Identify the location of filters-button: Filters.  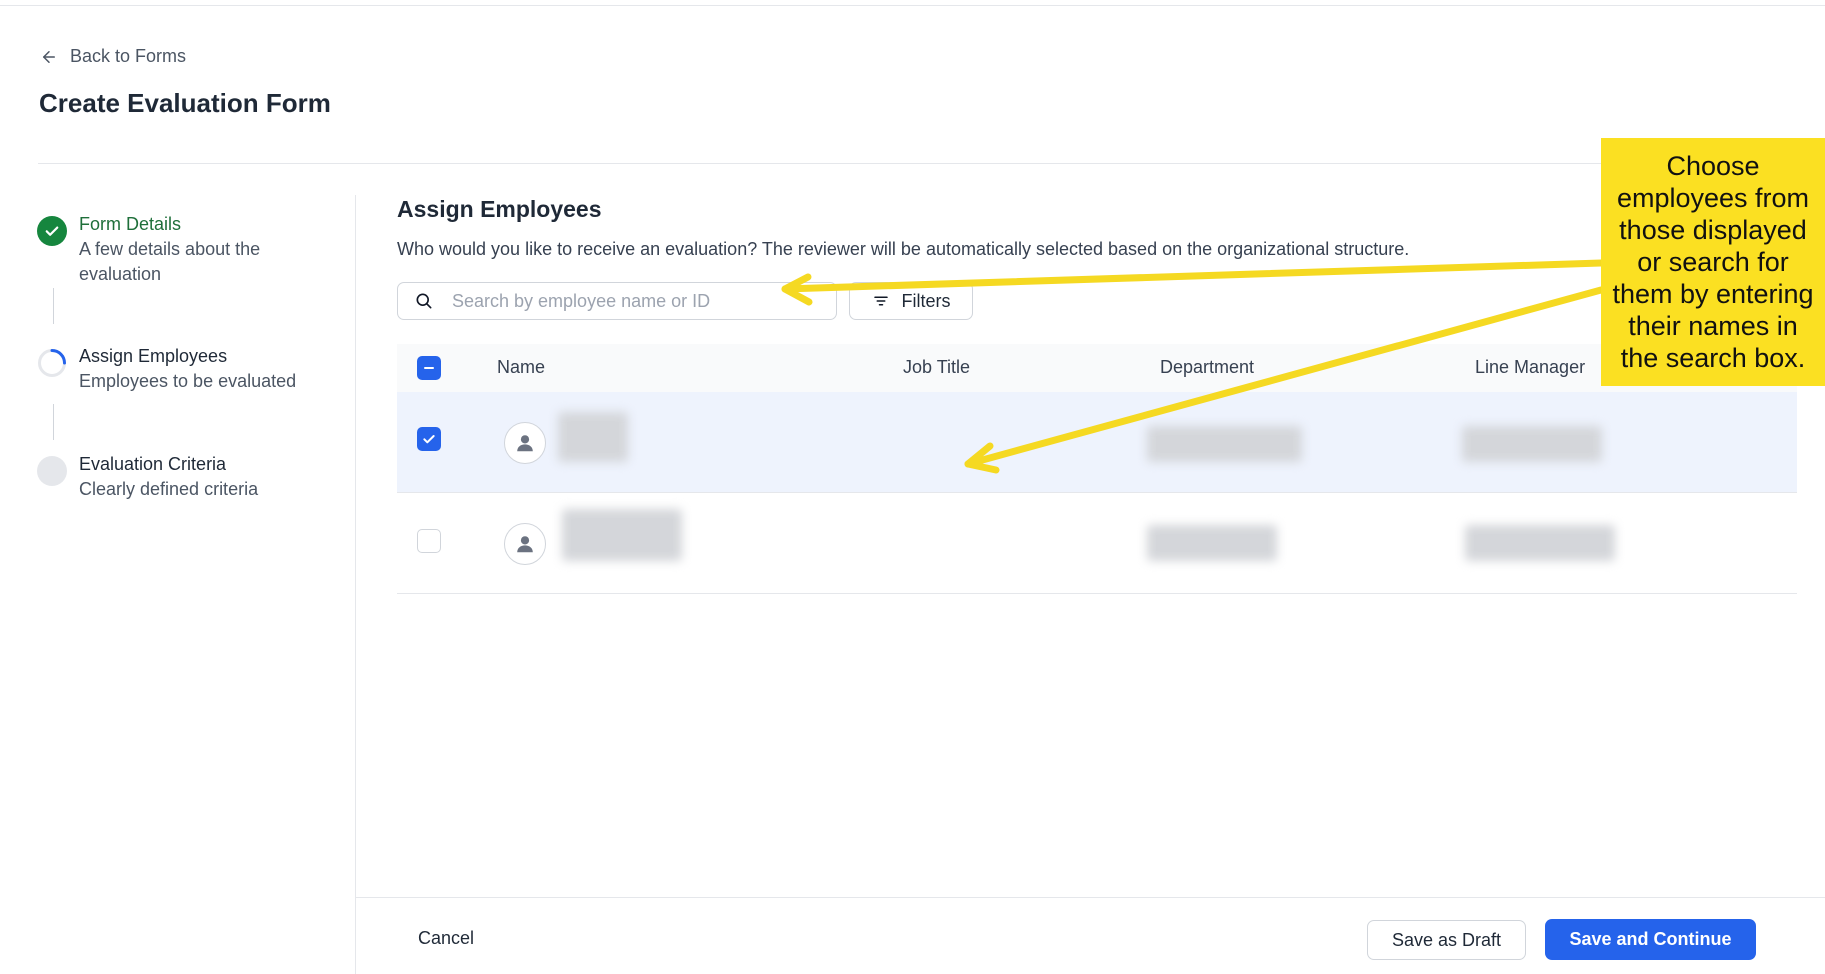
(911, 301).